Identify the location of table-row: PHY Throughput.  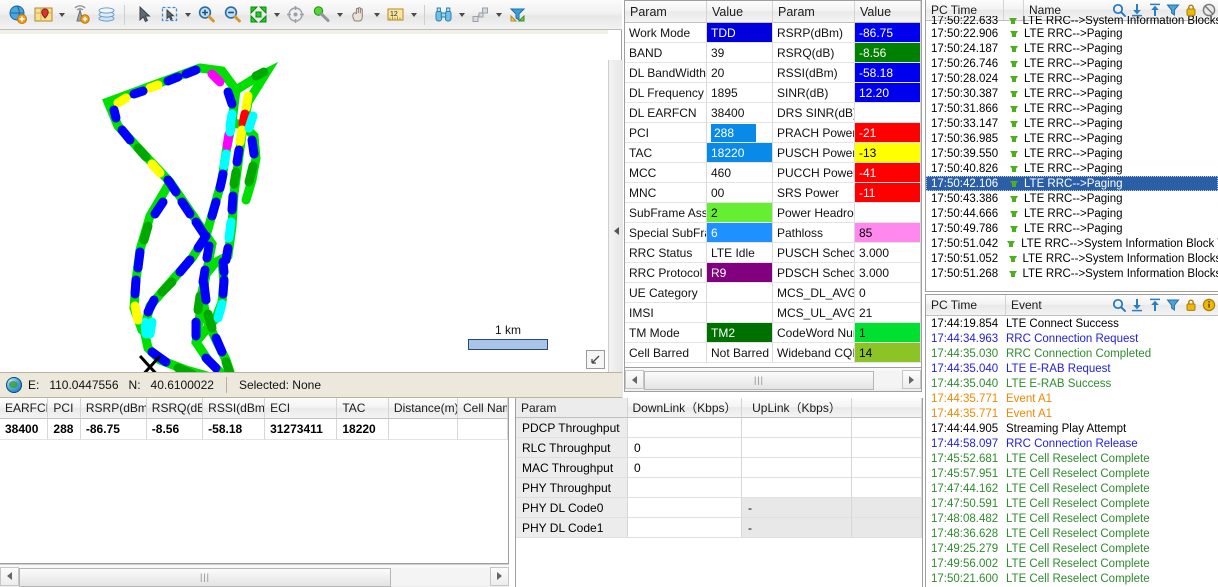
(719, 488).